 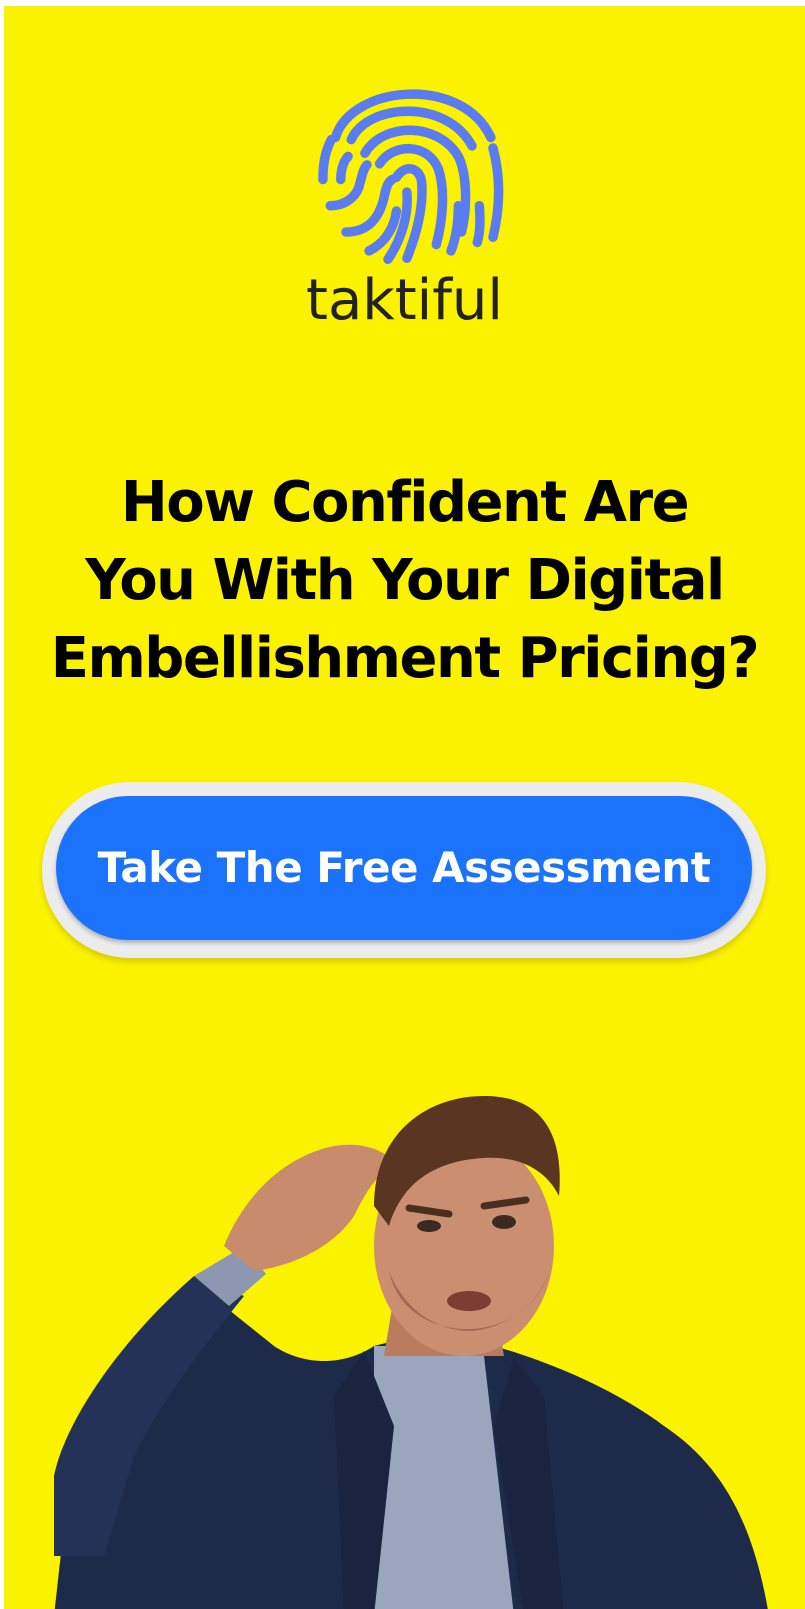 I want to click on cta-button-frame: Take The Free Assessment, so click(x=404, y=870).